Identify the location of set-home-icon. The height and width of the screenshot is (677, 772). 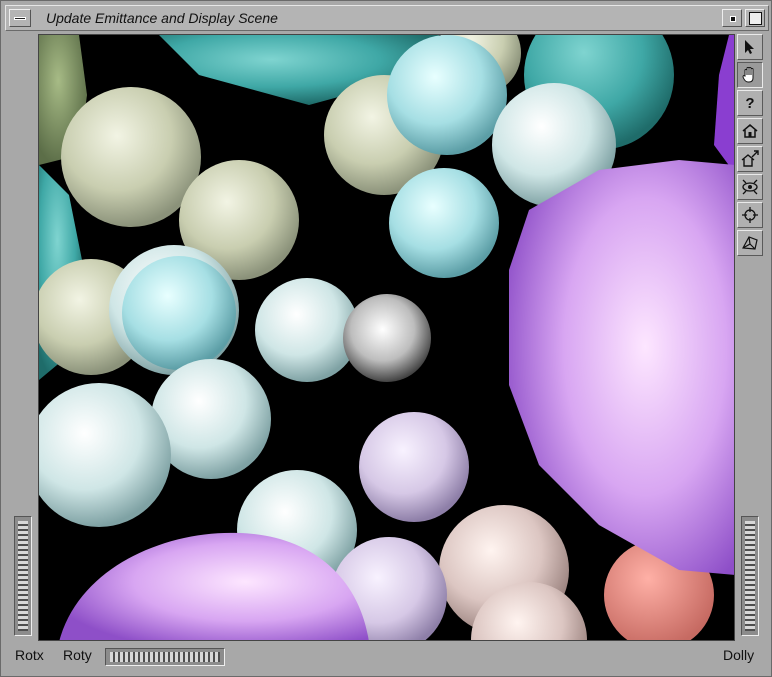
(750, 158).